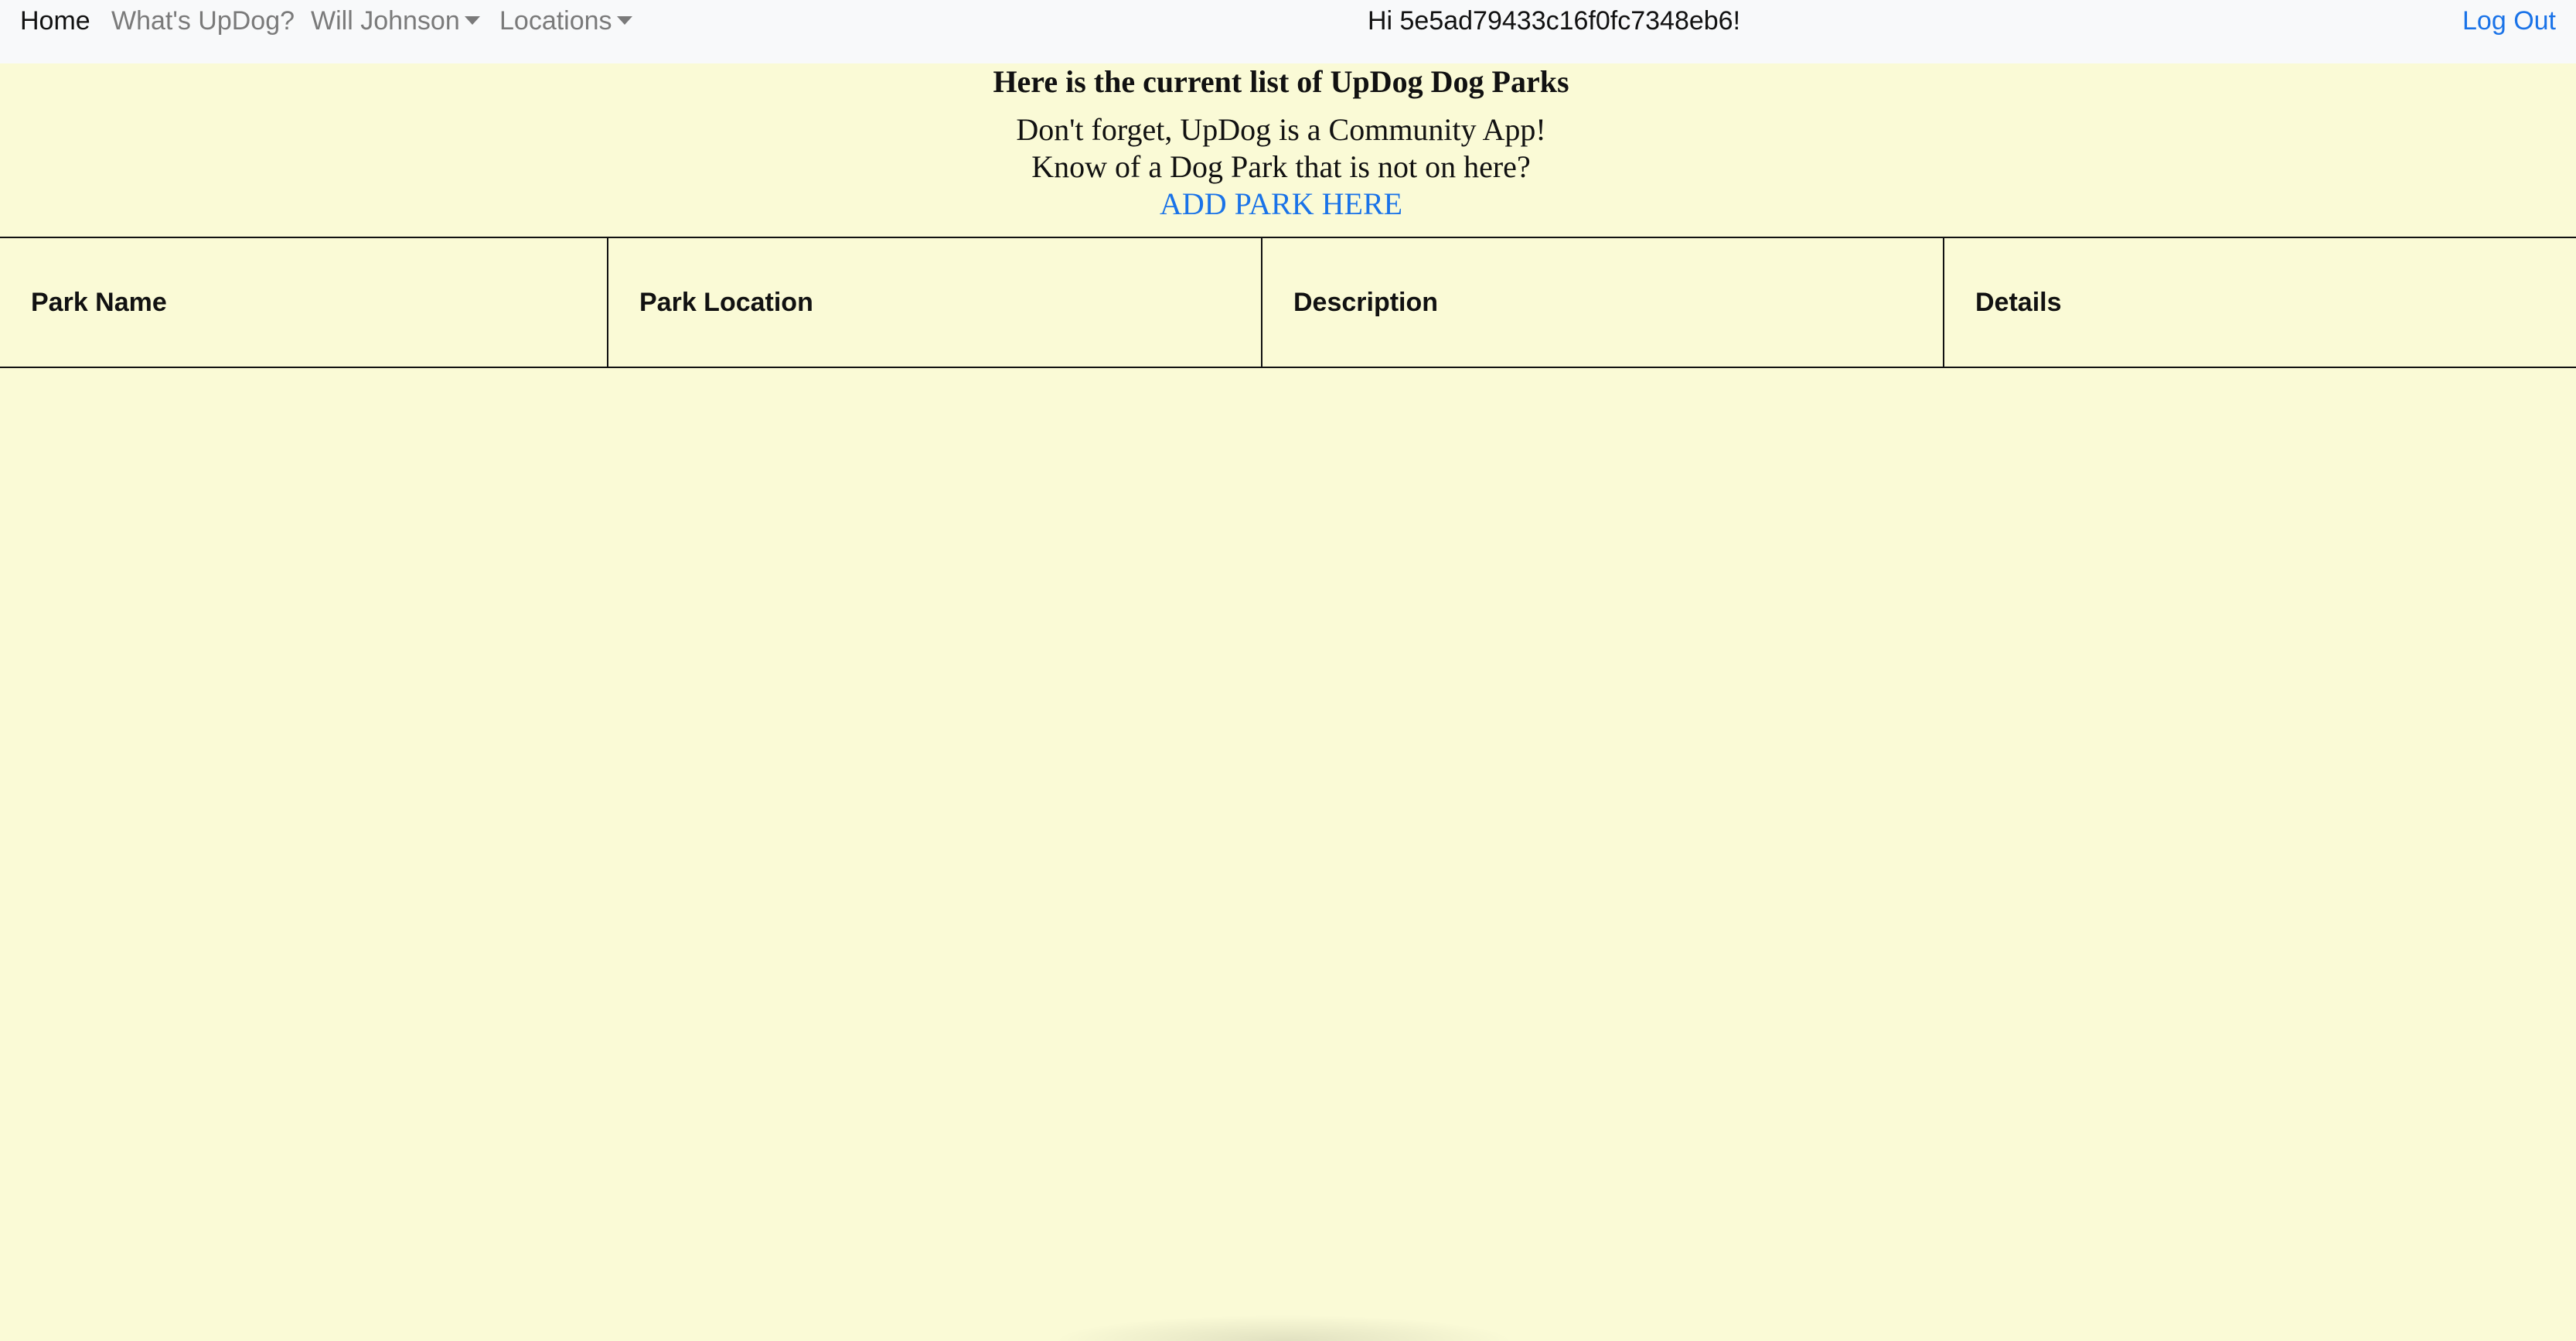 The image size is (2576, 1341). What do you see at coordinates (2509, 21) in the screenshot?
I see `logout-link: Log Out` at bounding box center [2509, 21].